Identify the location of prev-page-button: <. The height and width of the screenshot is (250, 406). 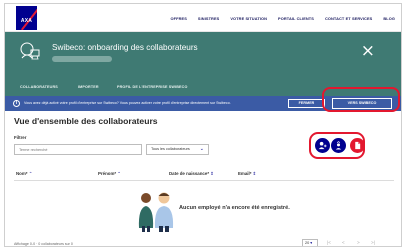
(343, 242).